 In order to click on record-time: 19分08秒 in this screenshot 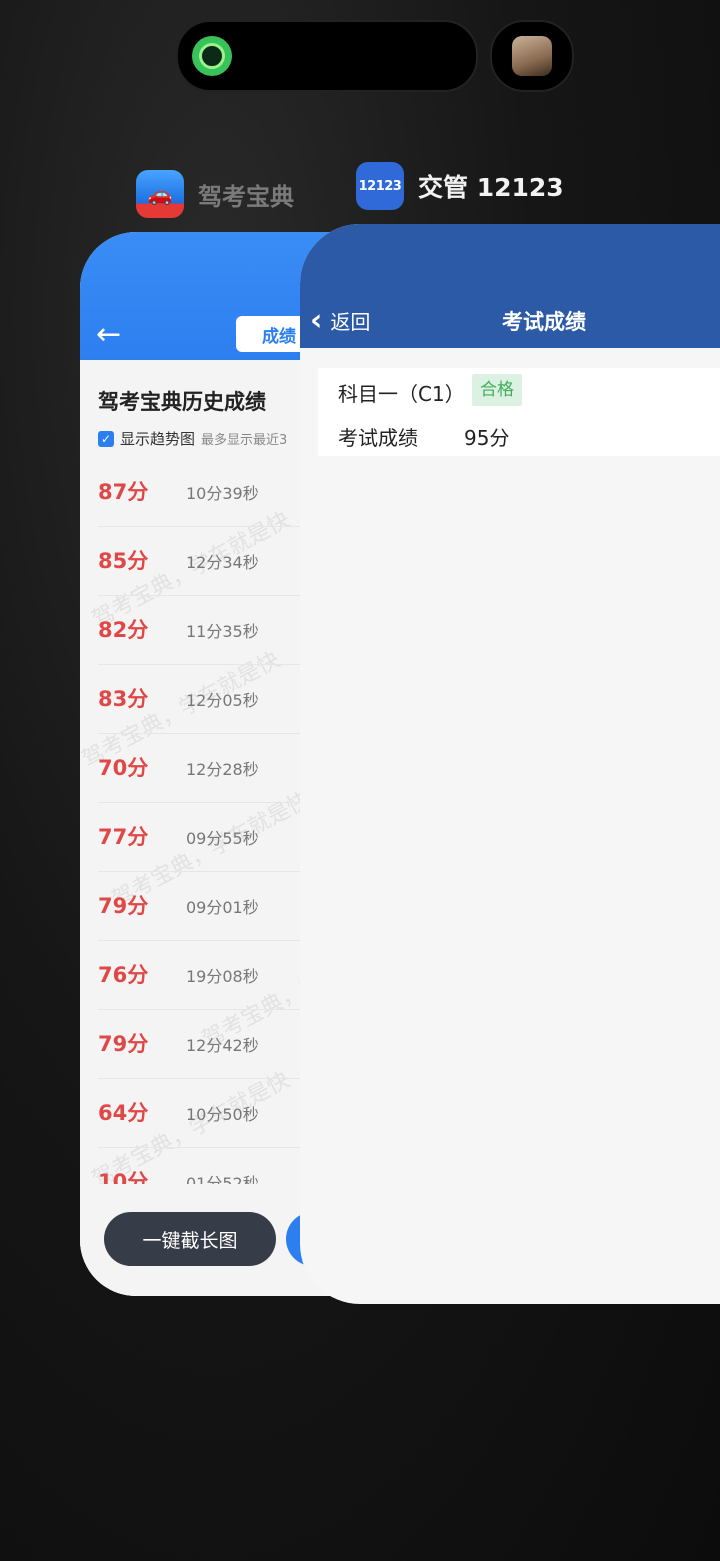, I will do `click(222, 976)`.